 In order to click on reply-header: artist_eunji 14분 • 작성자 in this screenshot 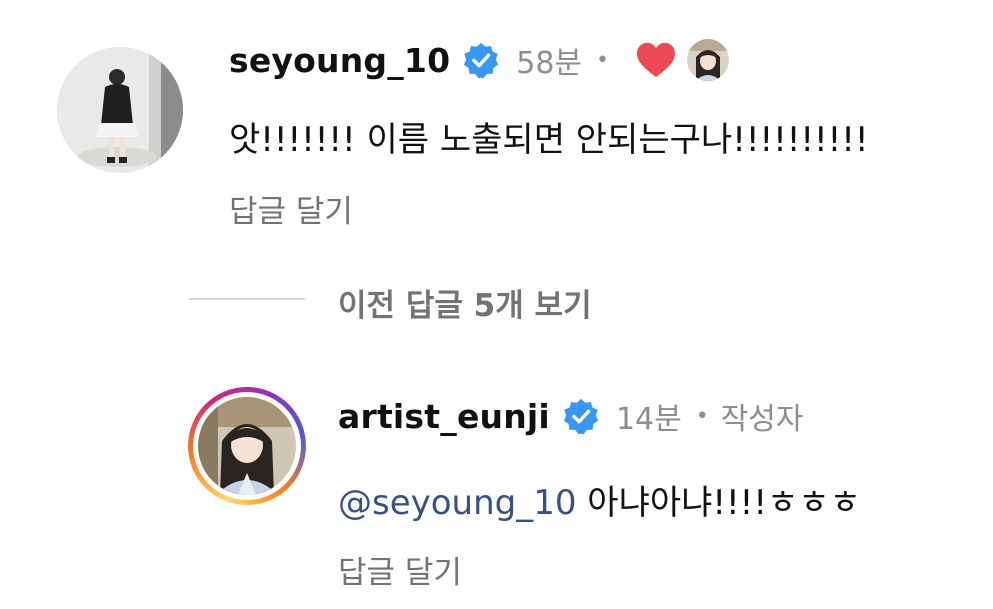, I will do `click(571, 416)`.